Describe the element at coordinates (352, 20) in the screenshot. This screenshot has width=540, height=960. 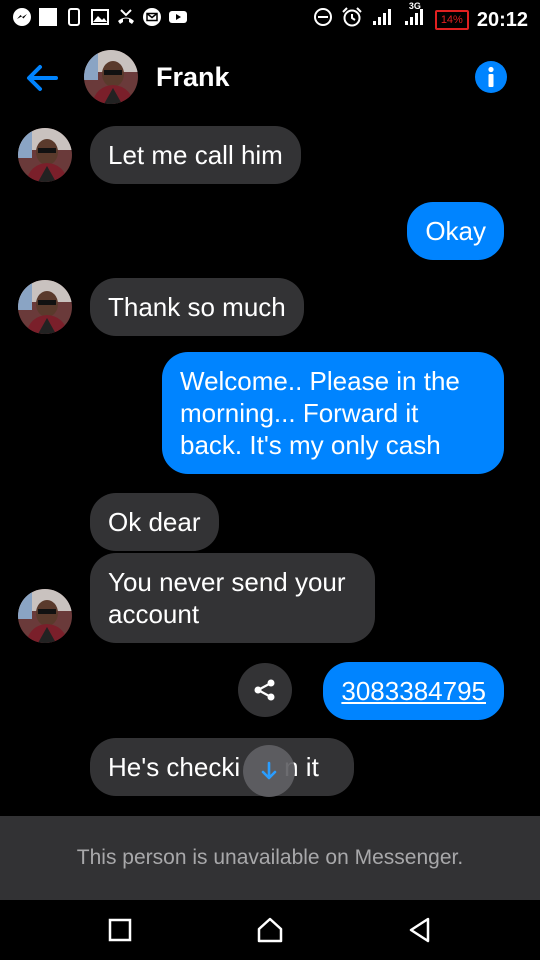
I see `alarm-icon` at that location.